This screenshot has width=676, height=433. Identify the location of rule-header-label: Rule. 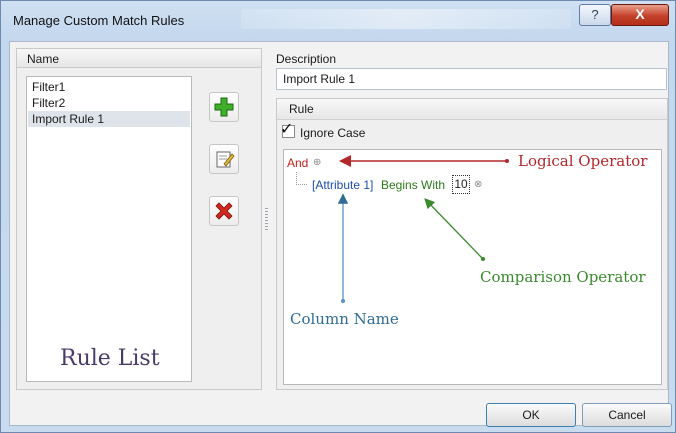
(301, 109).